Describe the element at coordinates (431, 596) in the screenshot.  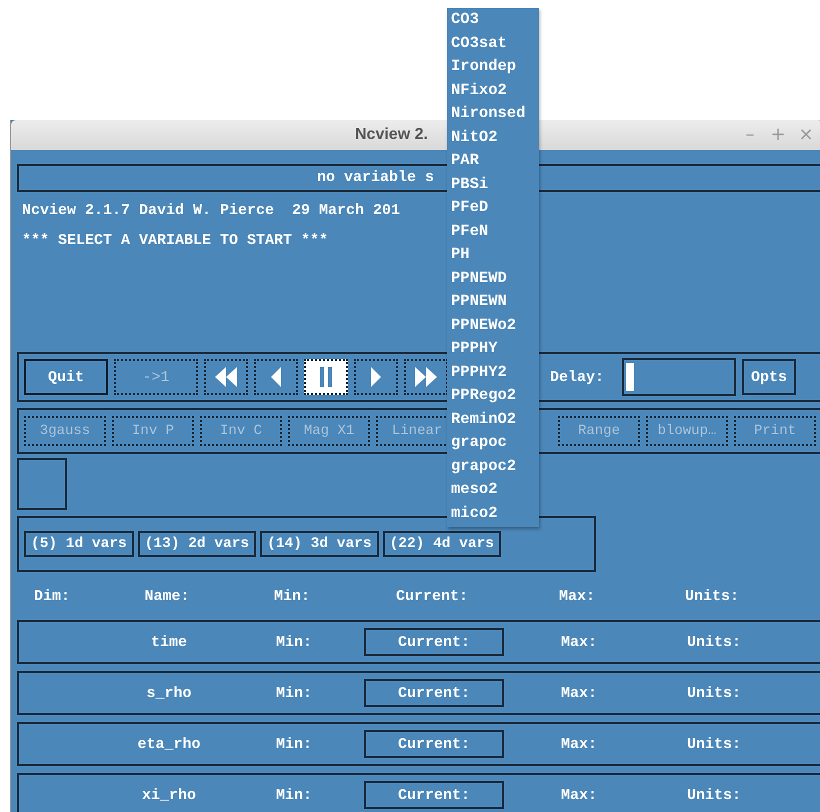
I see `column-header: Current:` at that location.